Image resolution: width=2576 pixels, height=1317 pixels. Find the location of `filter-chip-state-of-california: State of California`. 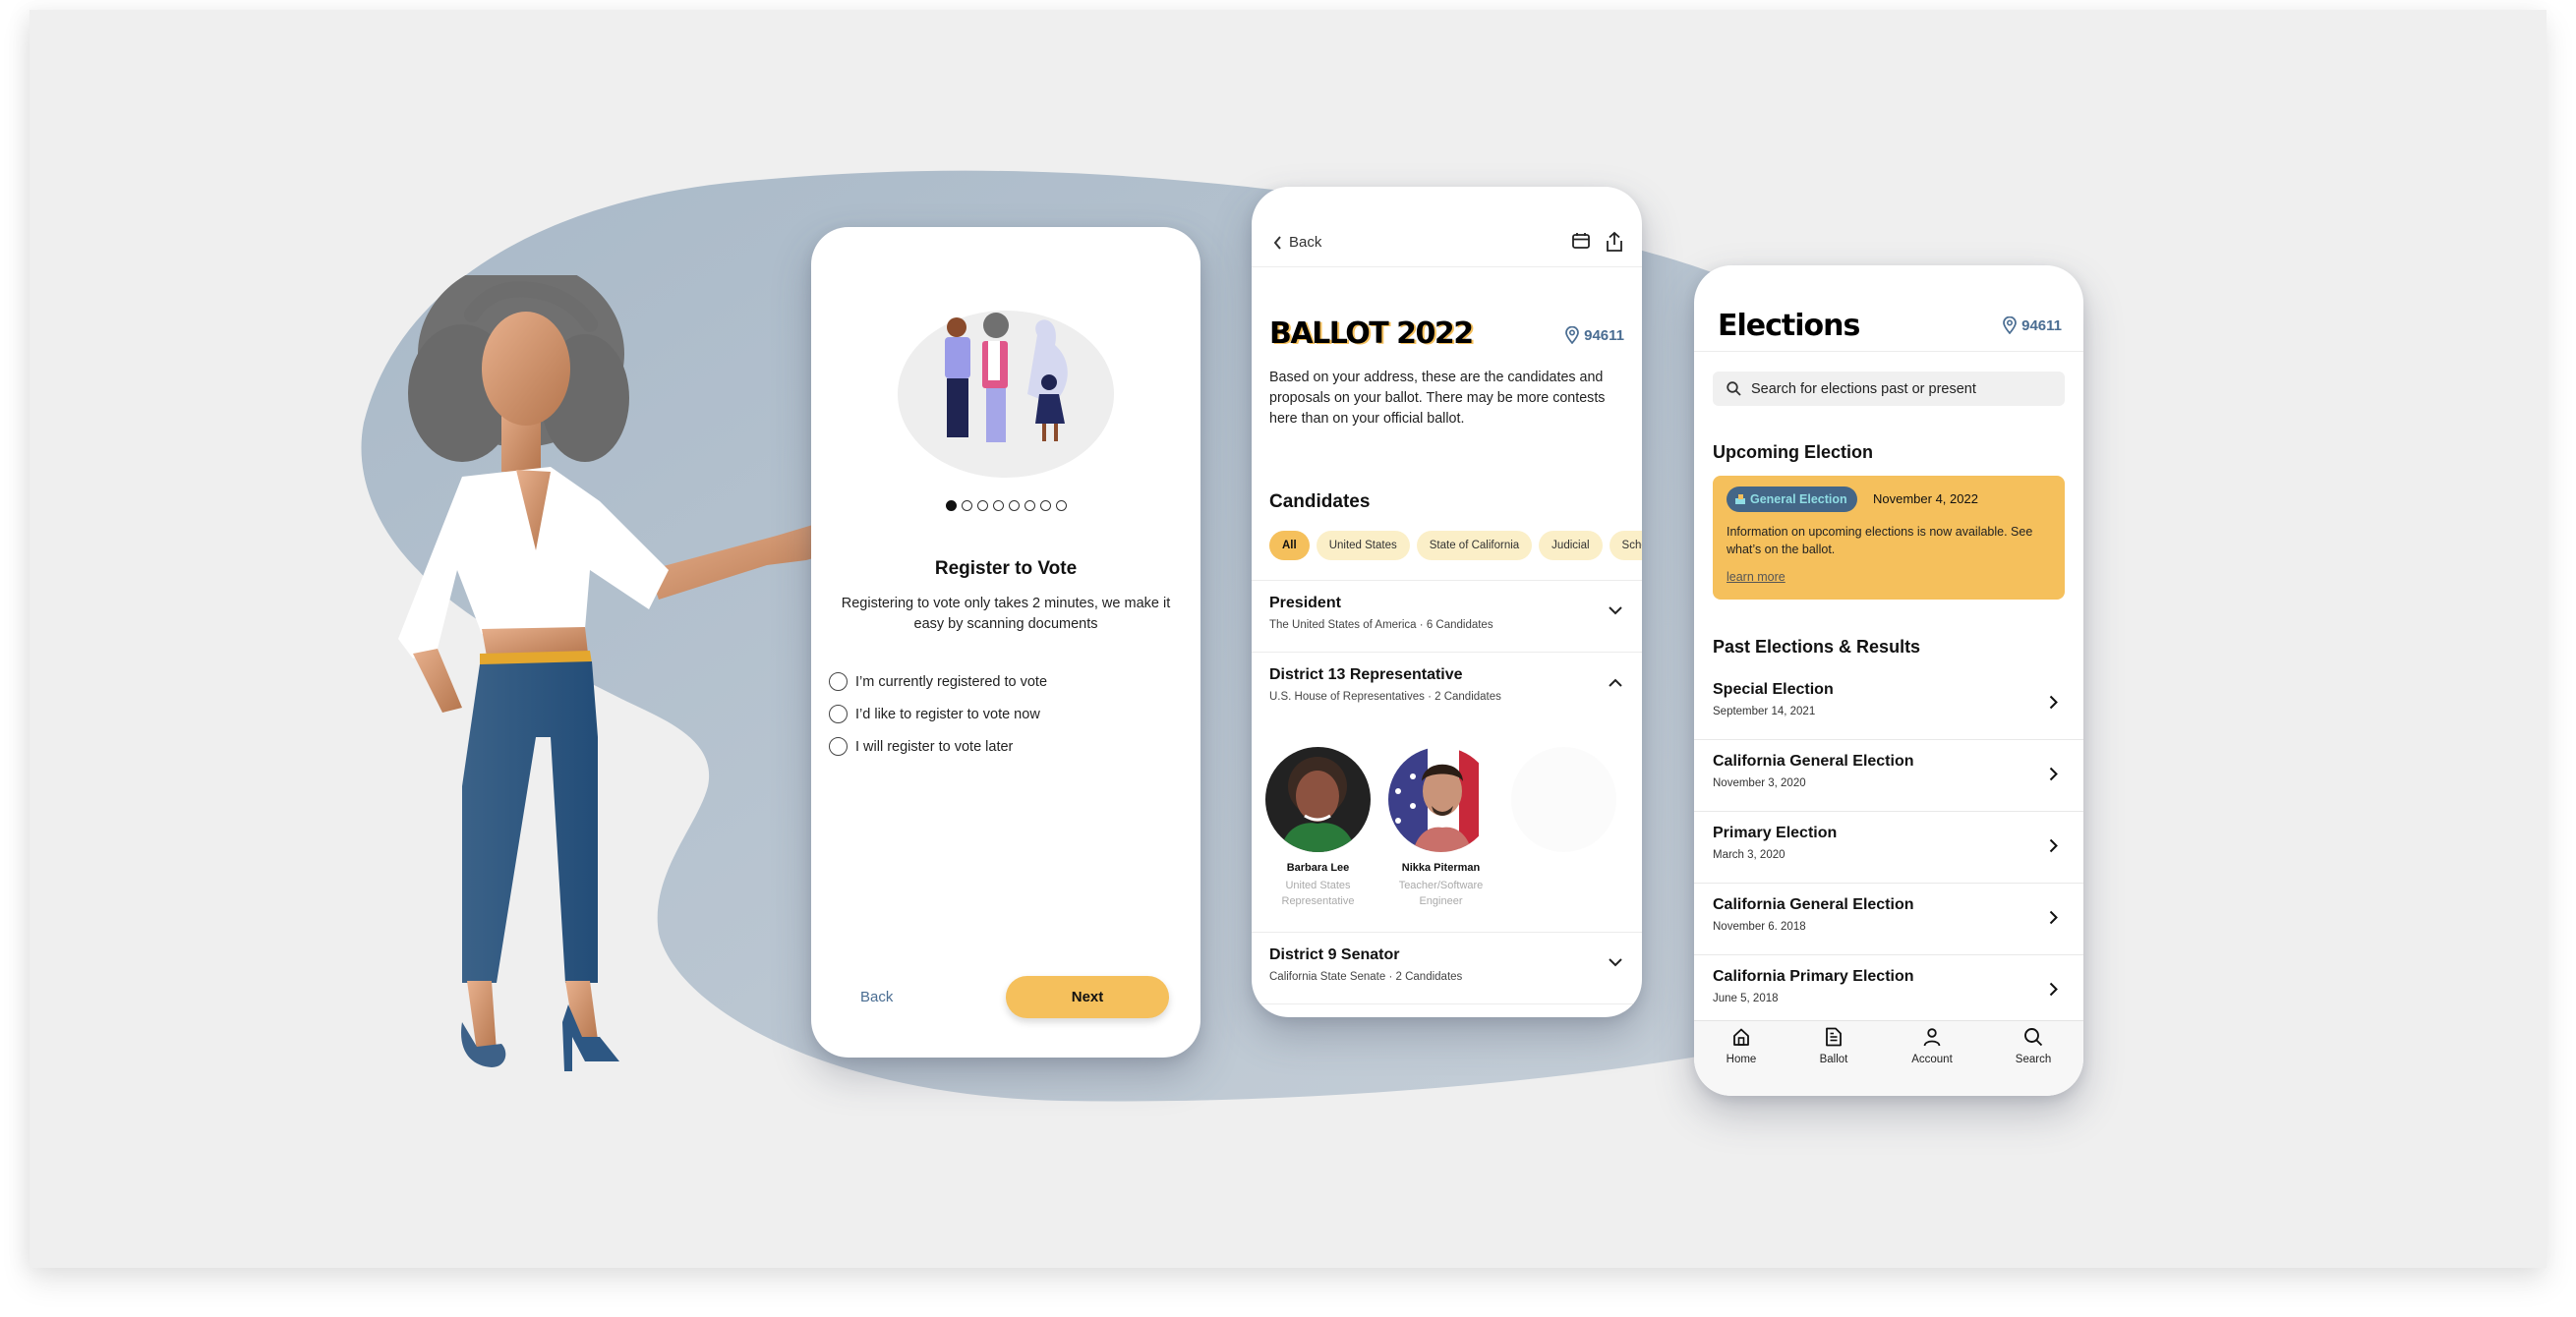

filter-chip-state-of-california: State of California is located at coordinates (1474, 545).